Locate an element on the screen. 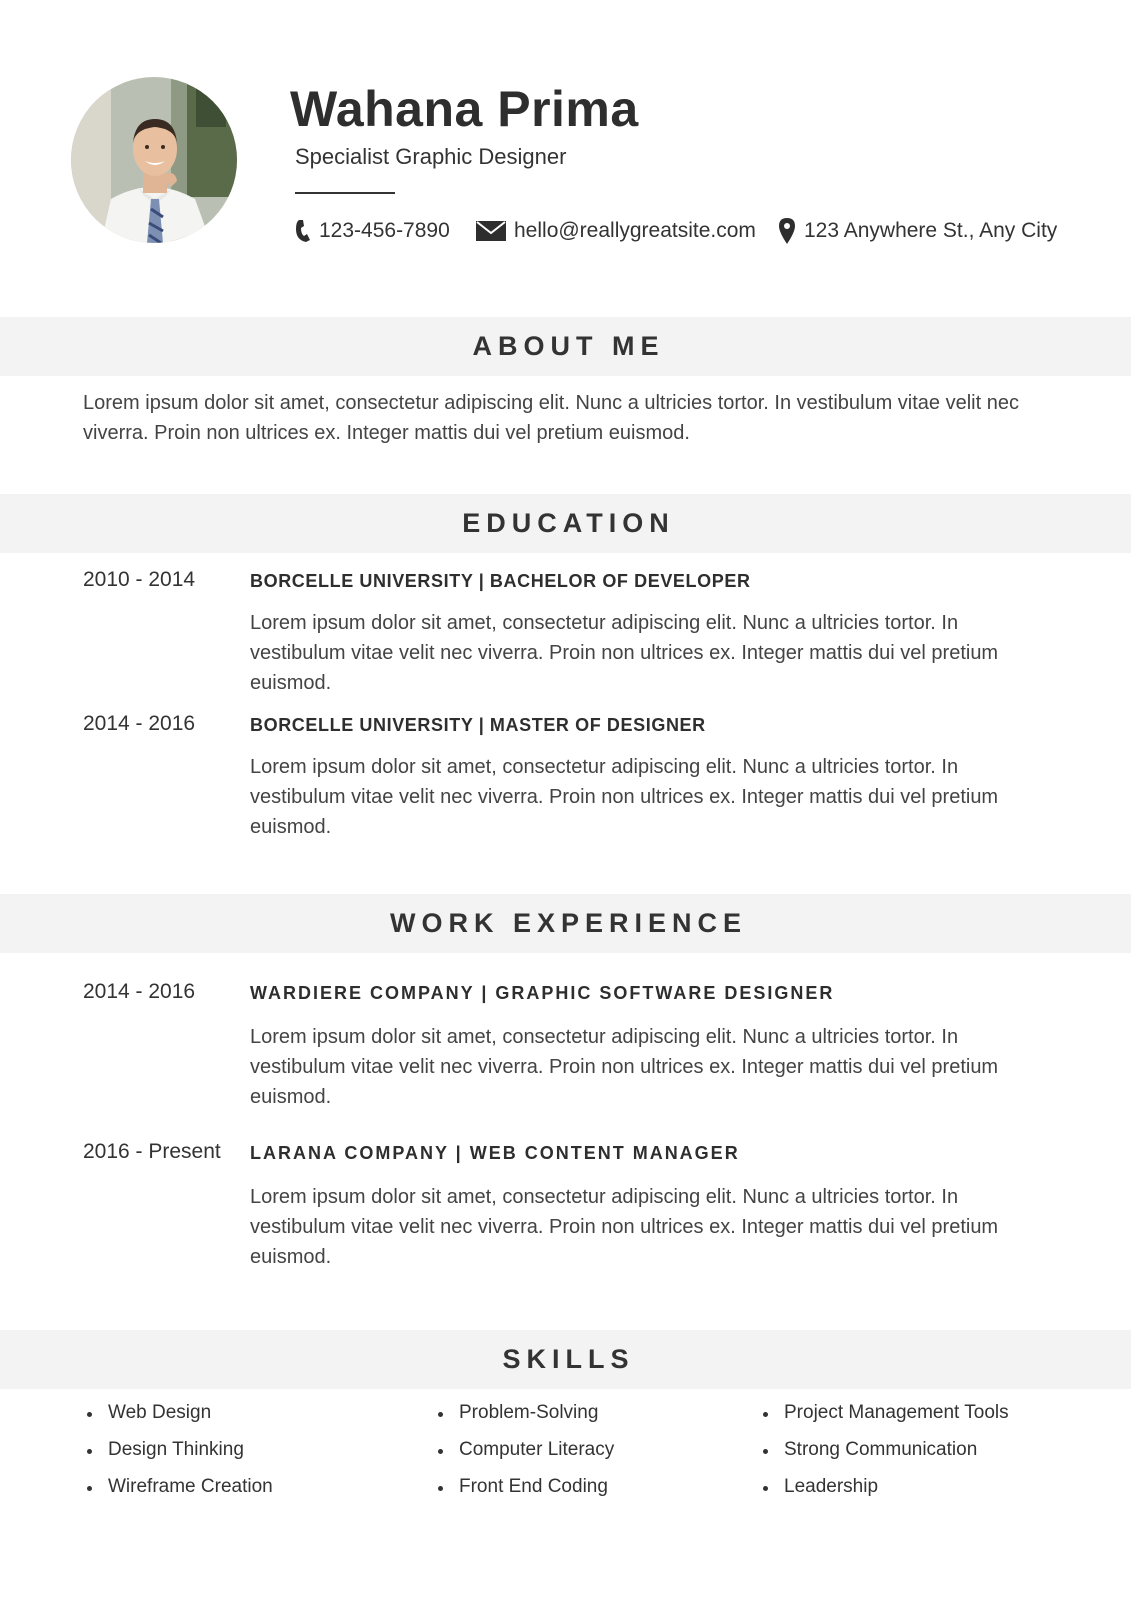  work-heading: WORK EXPERIENCE is located at coordinates (568, 923).